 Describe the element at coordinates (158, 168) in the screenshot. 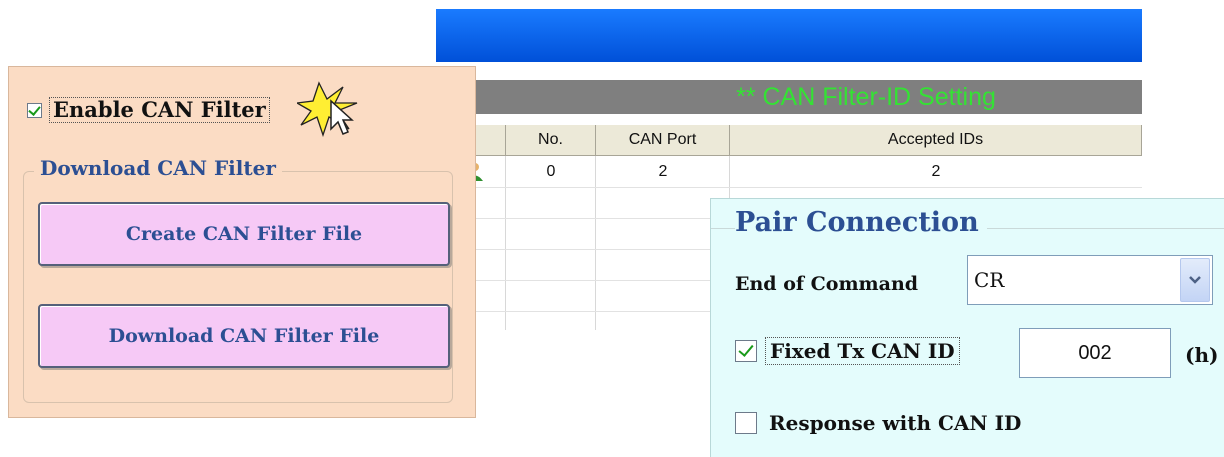

I see `download-can-filter-title: Download CAN Filter` at that location.